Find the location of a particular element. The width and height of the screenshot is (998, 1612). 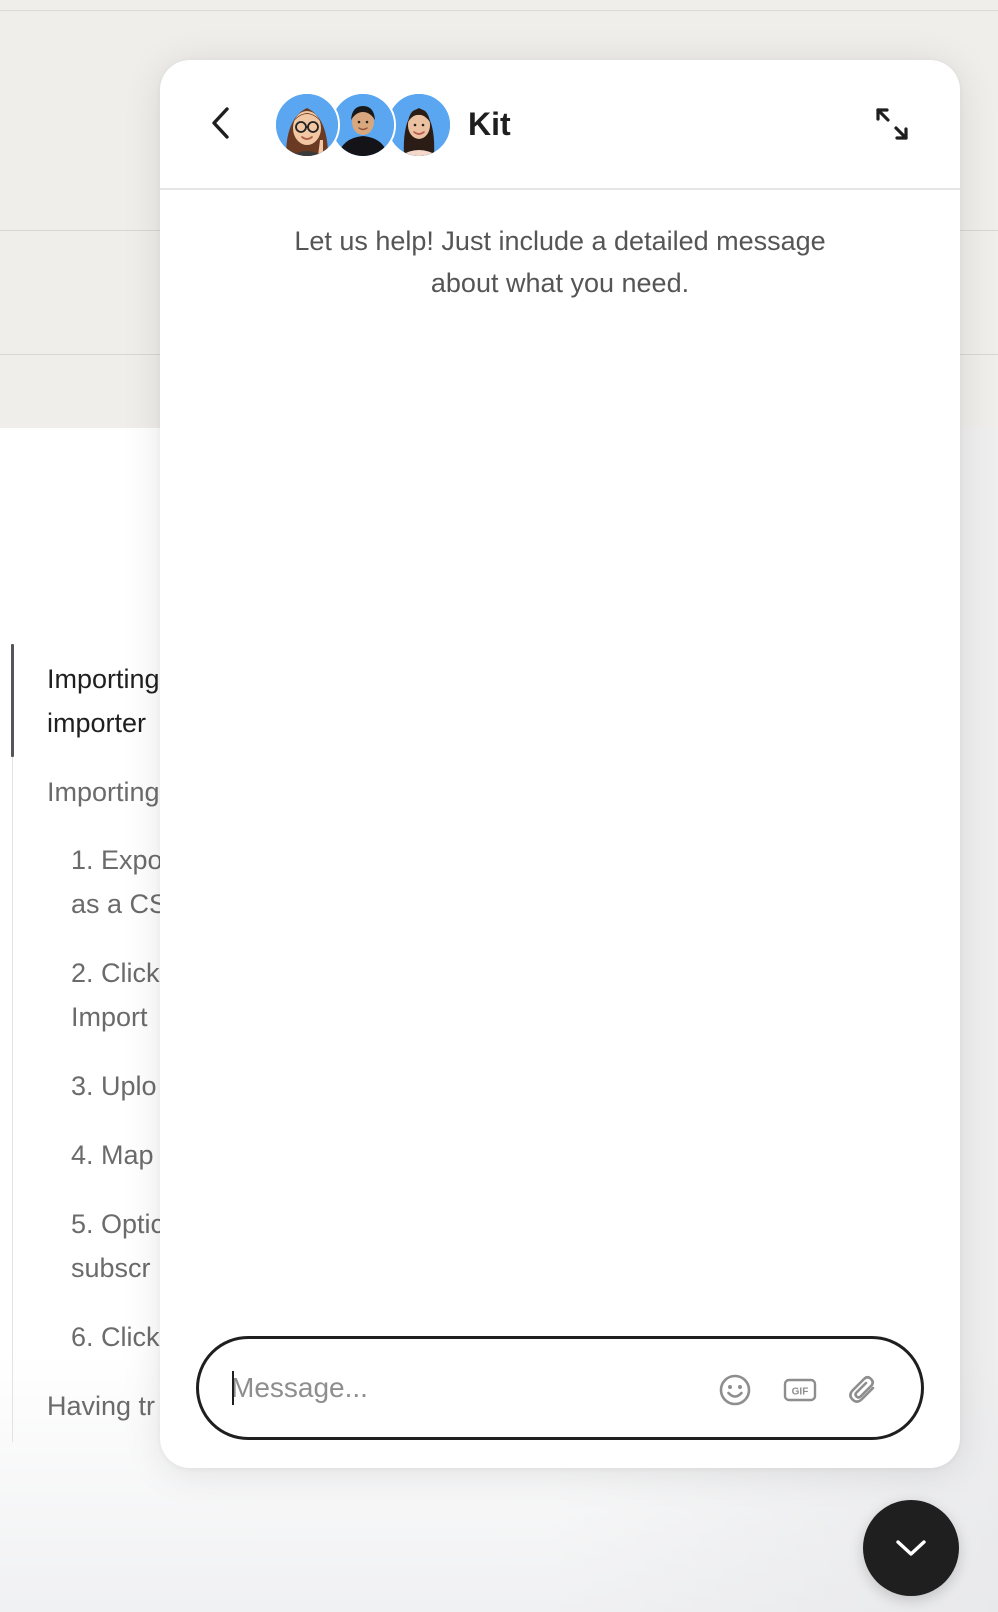

attachment-icon is located at coordinates (862, 1389).